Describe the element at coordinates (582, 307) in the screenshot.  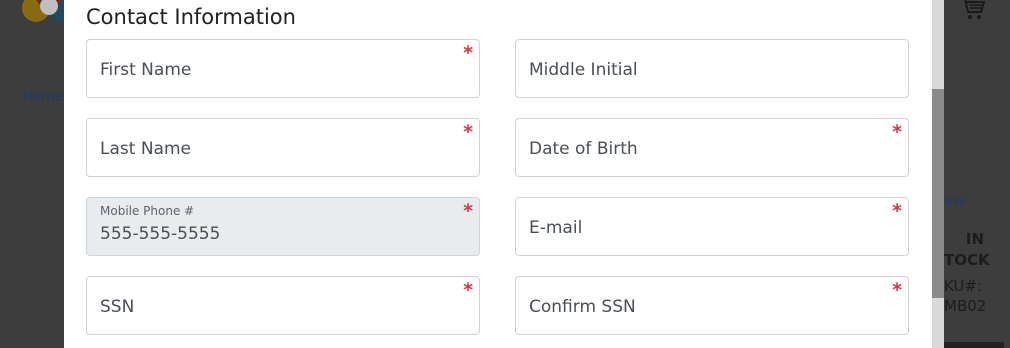
I see `confirm-ssn-placeholder: Confirm SSN` at that location.